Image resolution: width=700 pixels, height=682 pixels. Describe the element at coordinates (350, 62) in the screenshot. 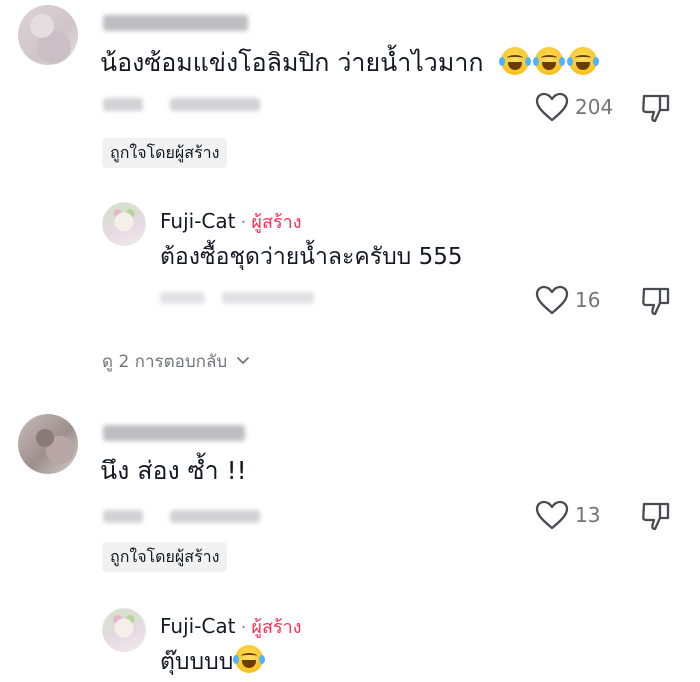

I see `comment-text: น้องซ้อมแข่งโอลิมปิก ว่ายน้ำไวมาก` at that location.